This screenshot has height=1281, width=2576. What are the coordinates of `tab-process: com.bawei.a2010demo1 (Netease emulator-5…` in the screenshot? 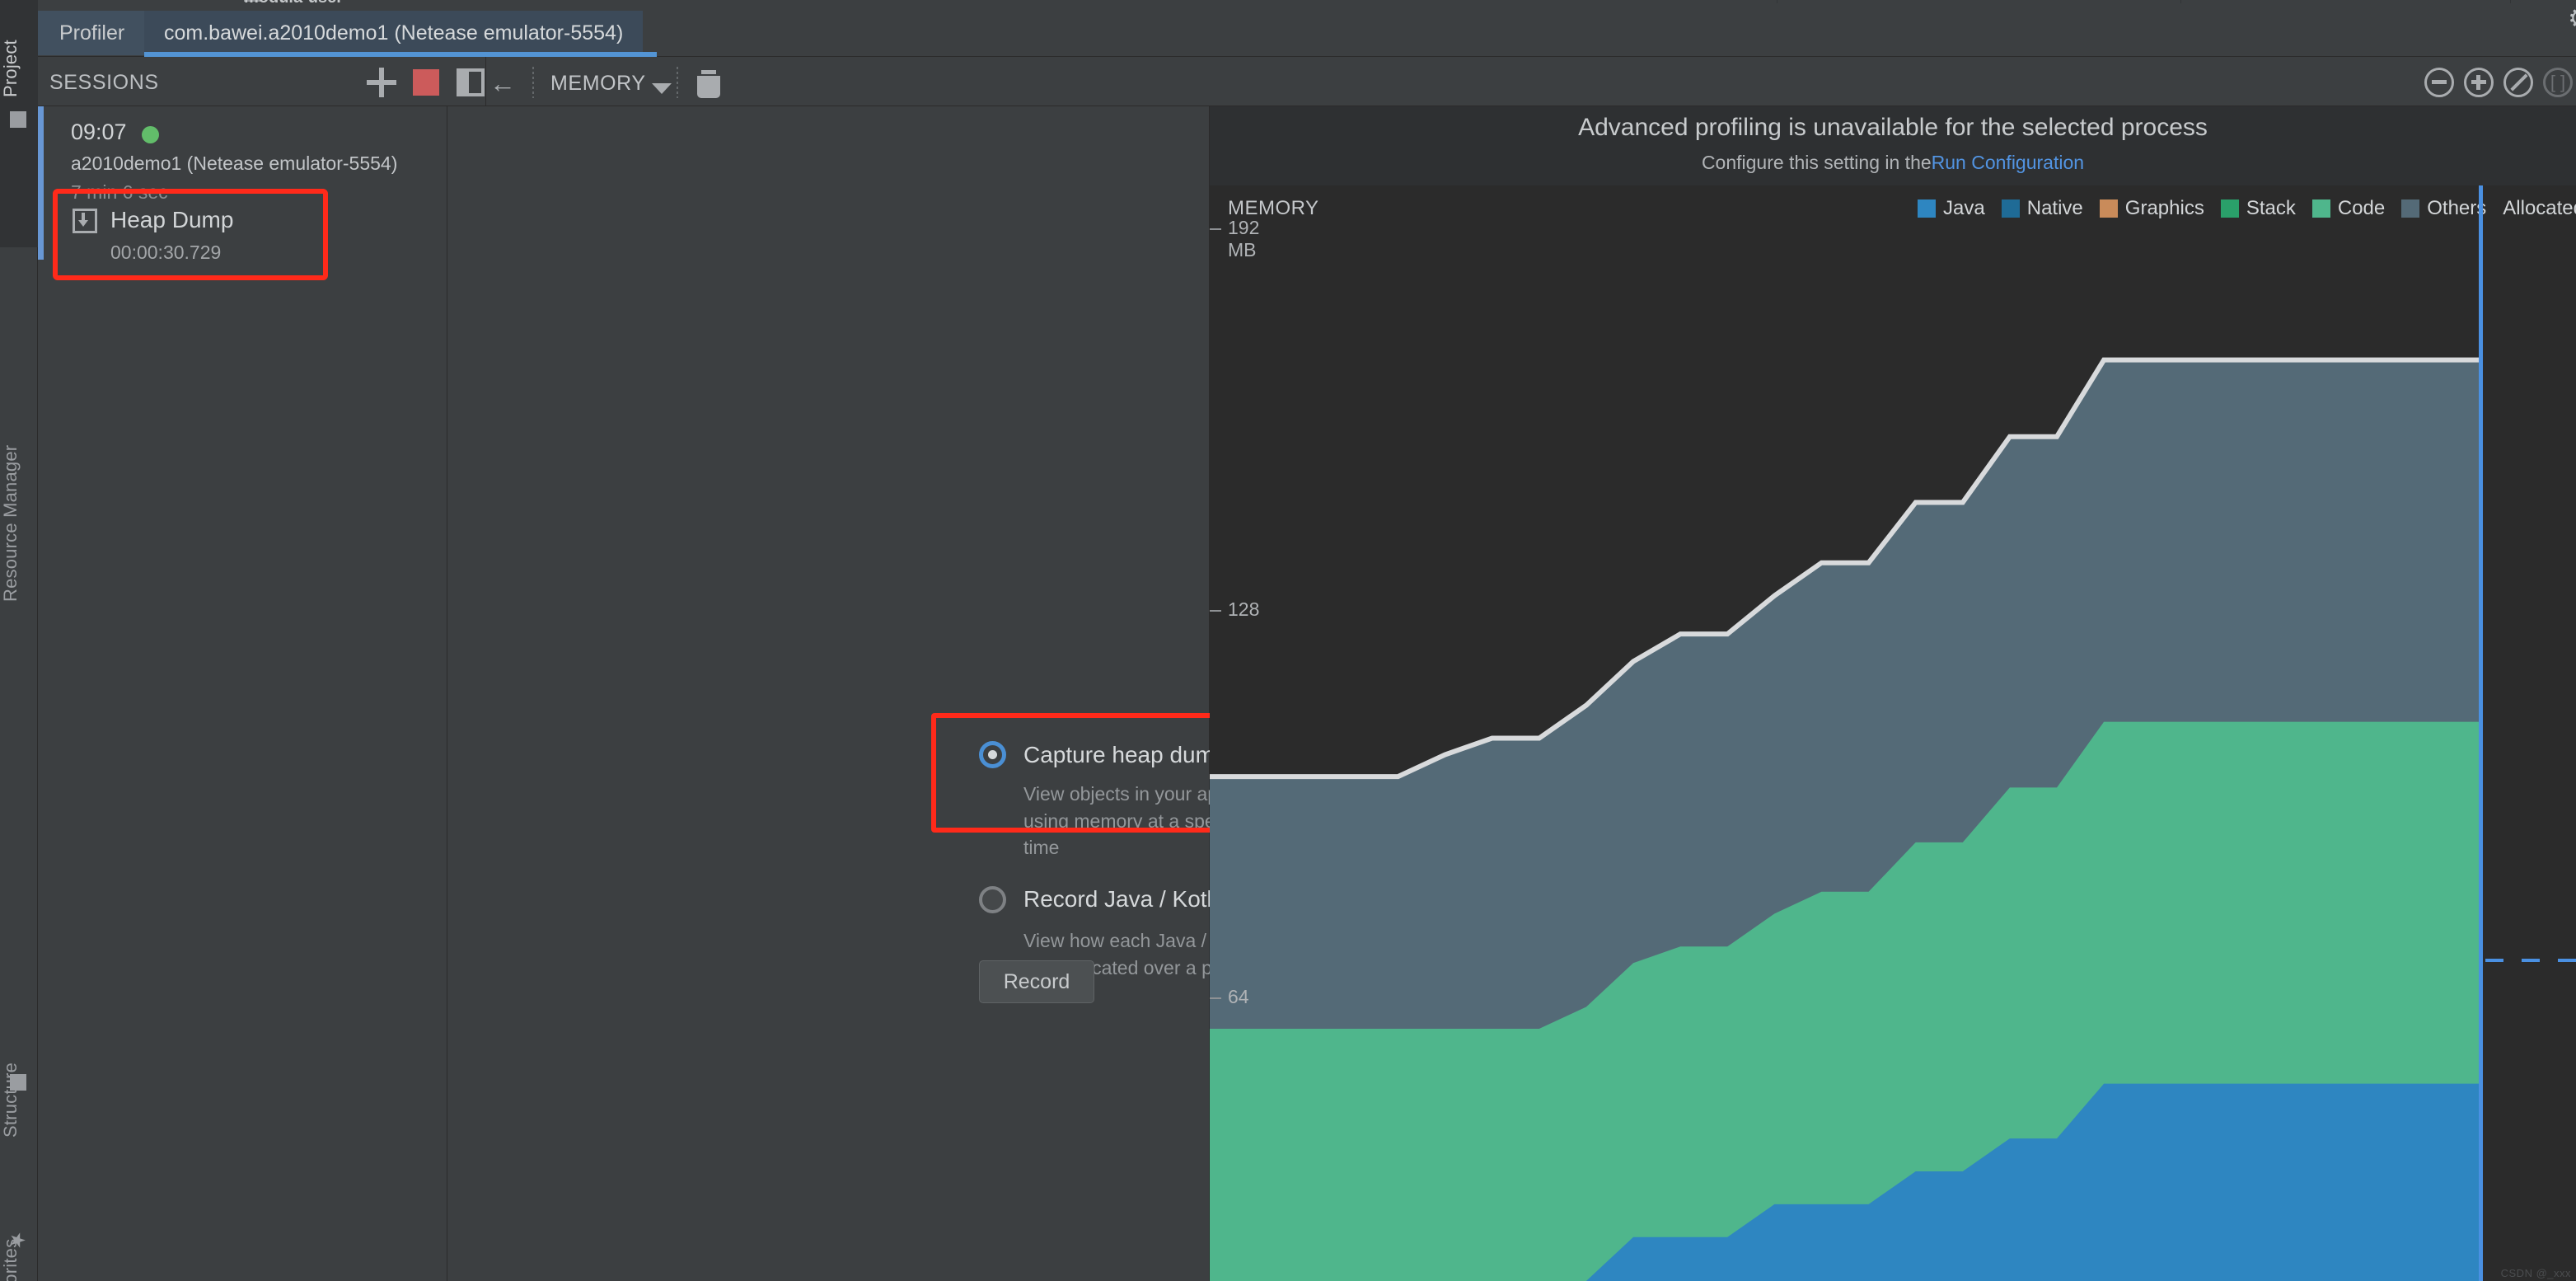 It's located at (394, 33).